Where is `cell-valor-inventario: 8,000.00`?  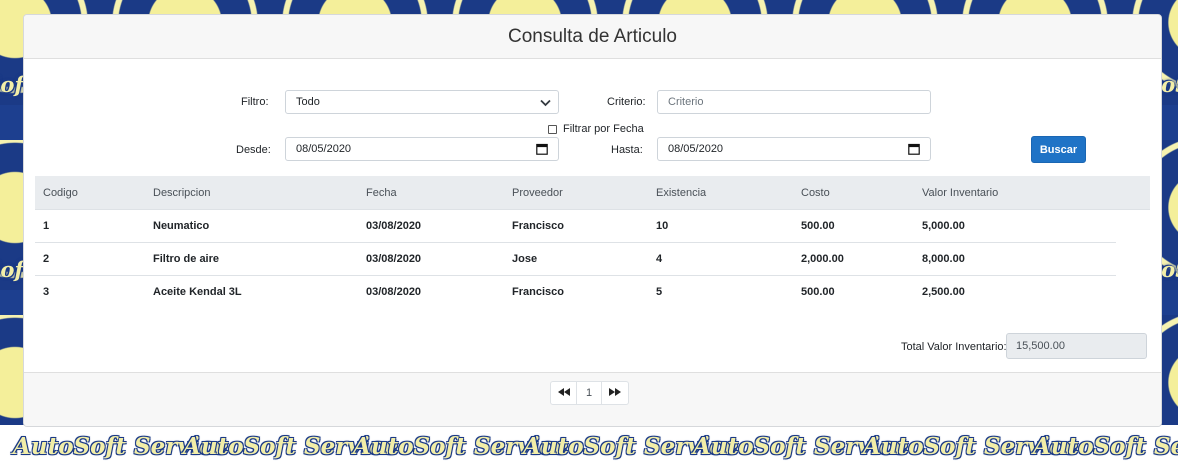 cell-valor-inventario: 8,000.00 is located at coordinates (943, 258).